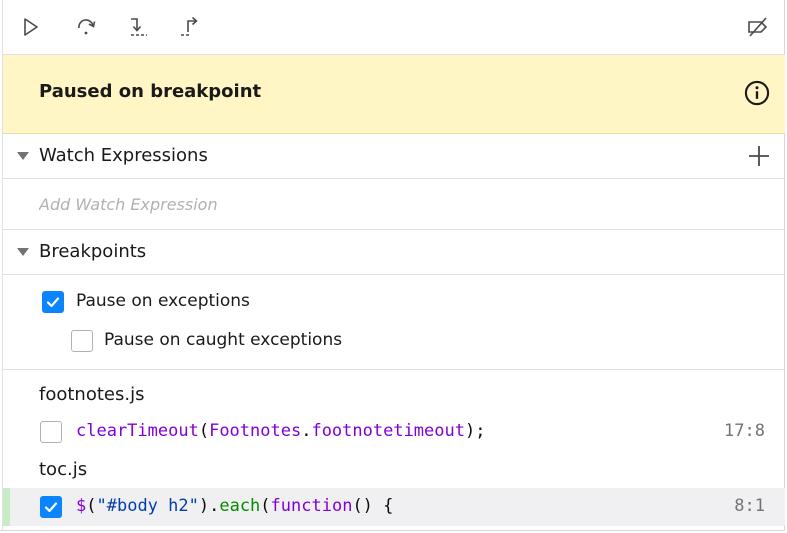 The image size is (787, 533). Describe the element at coordinates (744, 431) in the screenshot. I see `breakpoint-location: 17:8` at that location.